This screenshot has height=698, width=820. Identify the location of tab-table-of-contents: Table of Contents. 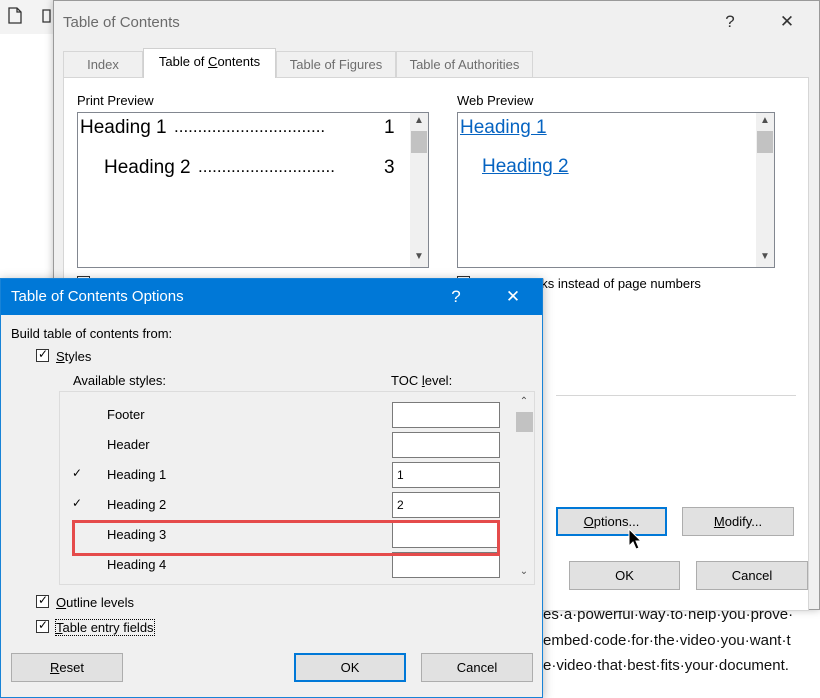
(209, 63).